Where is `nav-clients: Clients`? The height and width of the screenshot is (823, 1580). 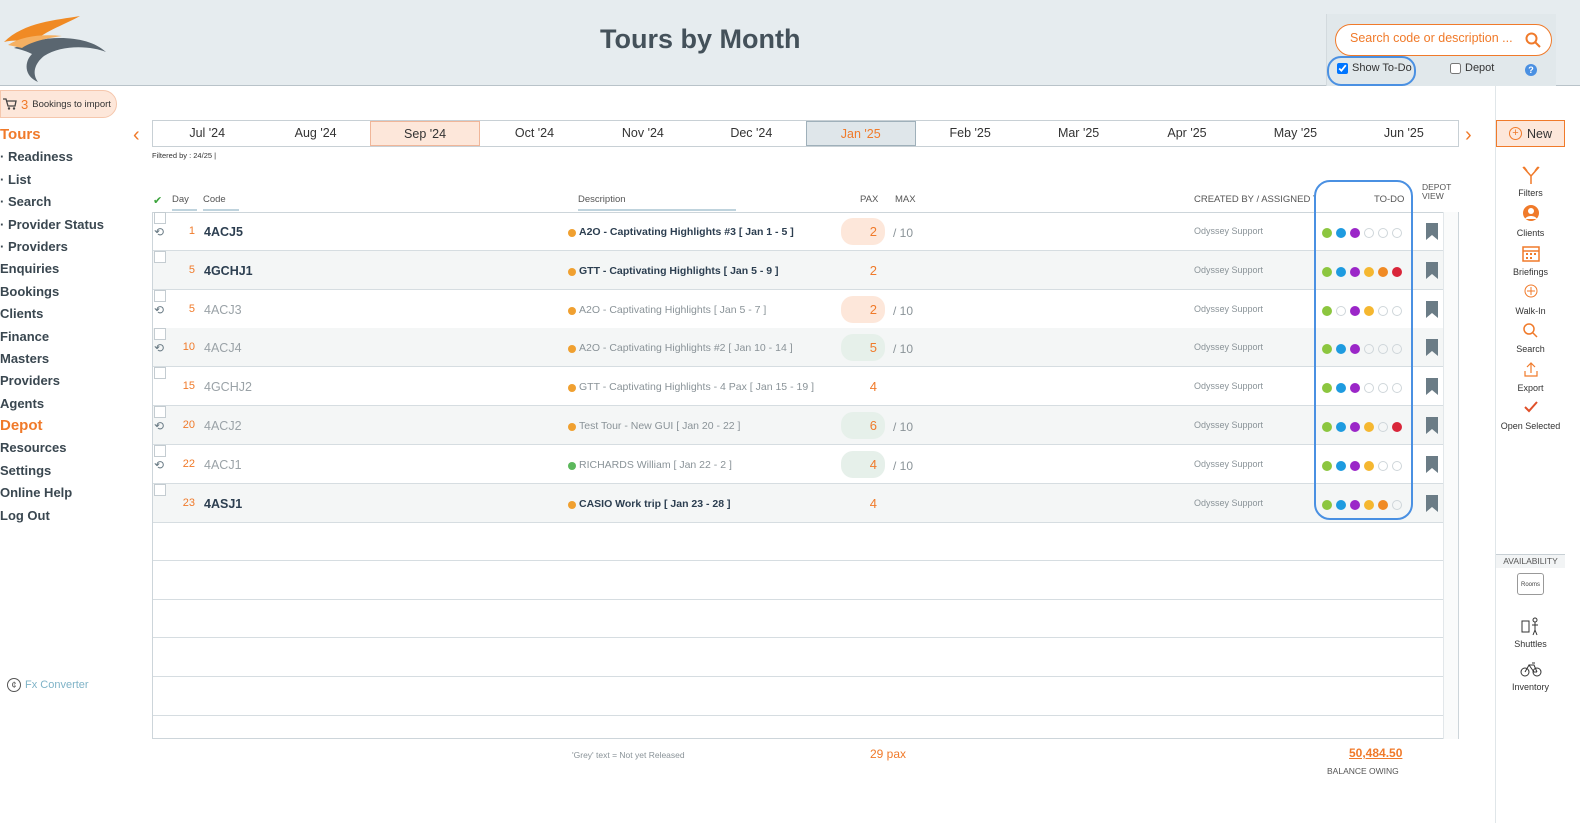 nav-clients: Clients is located at coordinates (75, 314).